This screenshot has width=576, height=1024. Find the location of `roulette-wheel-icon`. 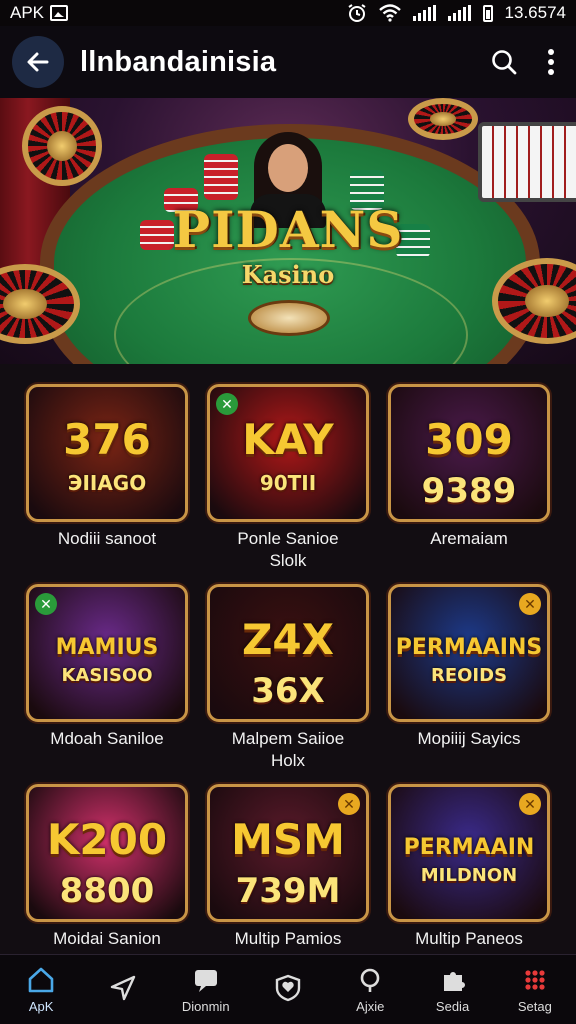

roulette-wheel-icon is located at coordinates (62, 146).